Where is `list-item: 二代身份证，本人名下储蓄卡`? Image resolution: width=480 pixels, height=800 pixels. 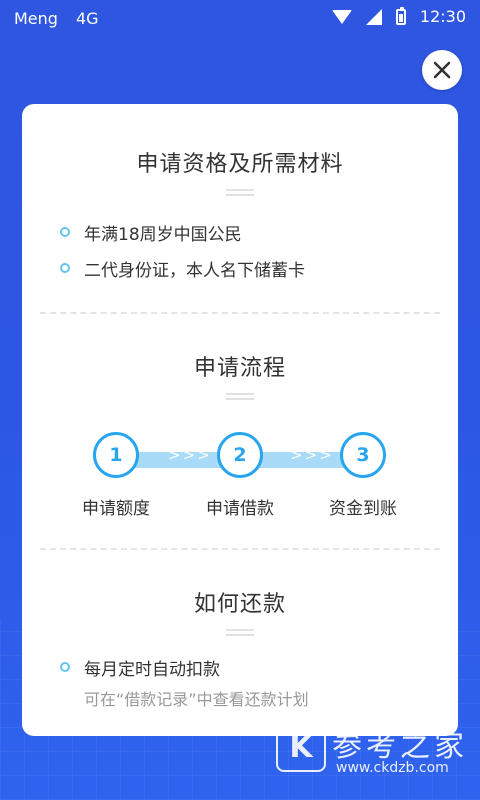
list-item: 二代身份证，本人名下储蓄卡 is located at coordinates (240, 268).